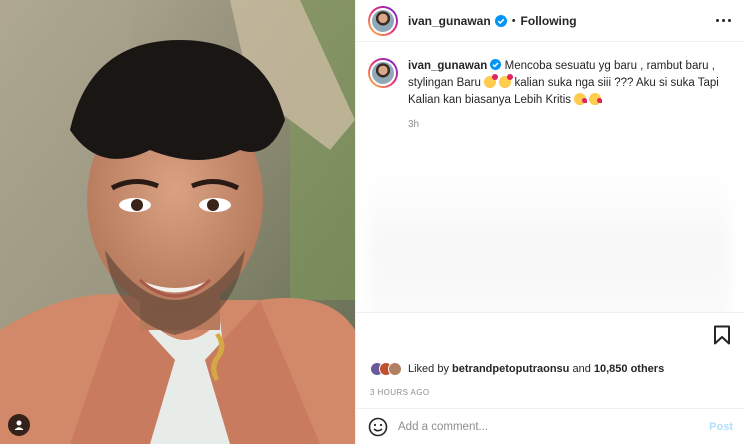 The width and height of the screenshot is (745, 444). I want to click on likes-prefix: Liked by, so click(428, 369).